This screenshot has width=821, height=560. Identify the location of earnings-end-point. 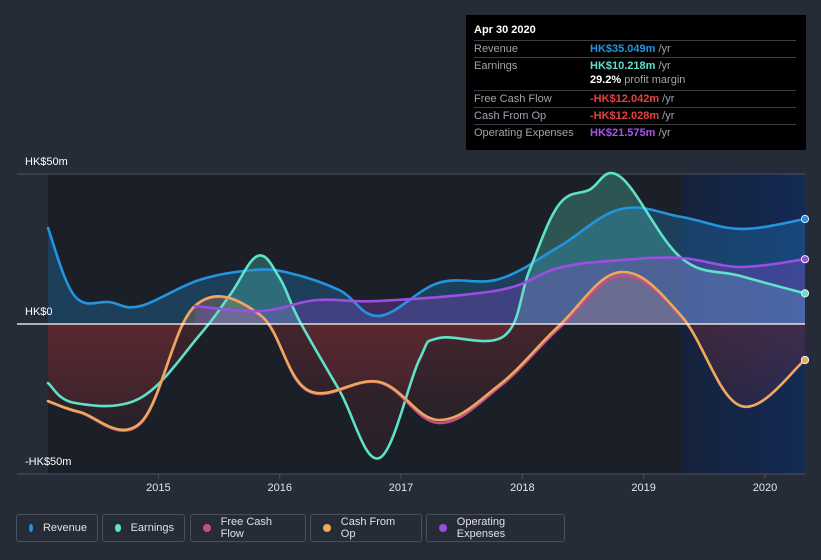
(805, 293).